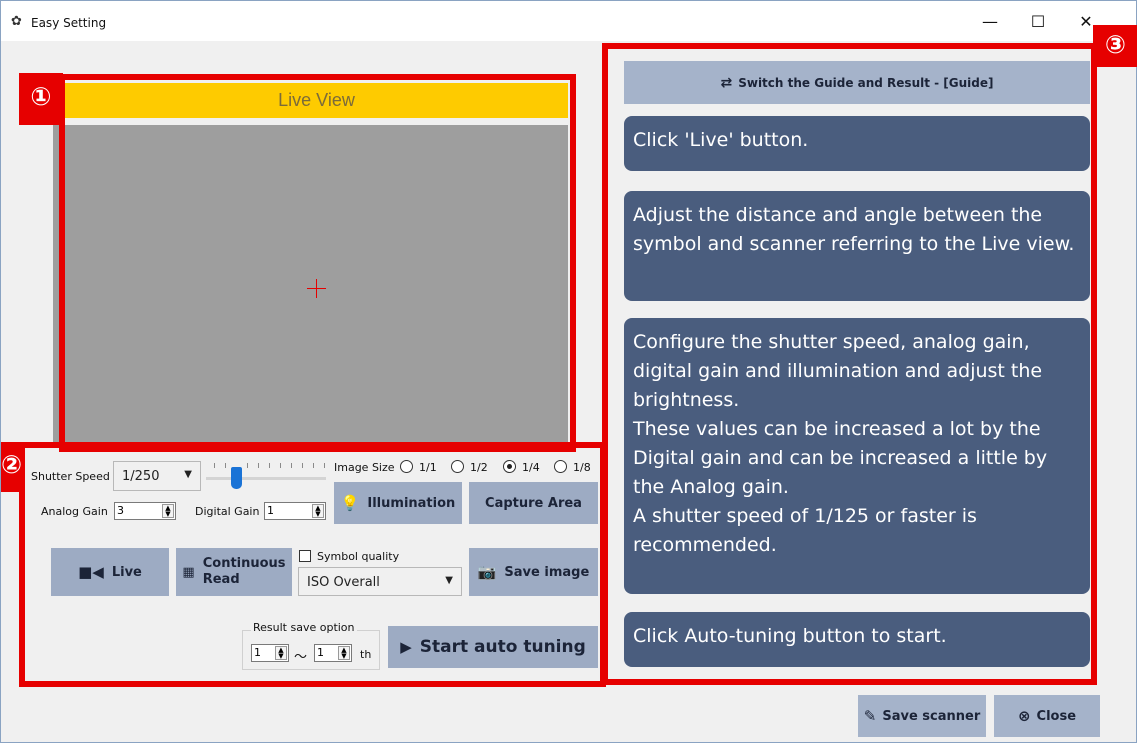 Image resolution: width=1137 pixels, height=743 pixels. Describe the element at coordinates (41, 99) in the screenshot. I see `callout-1: ①` at that location.